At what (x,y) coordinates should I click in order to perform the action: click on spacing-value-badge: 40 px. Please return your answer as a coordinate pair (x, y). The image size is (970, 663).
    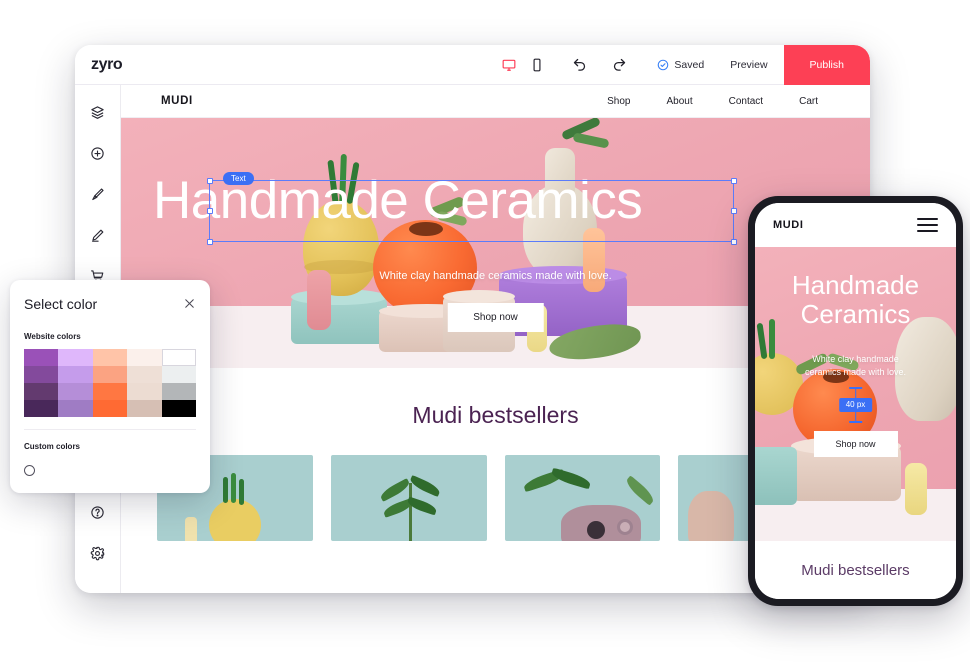
    Looking at the image, I should click on (855, 405).